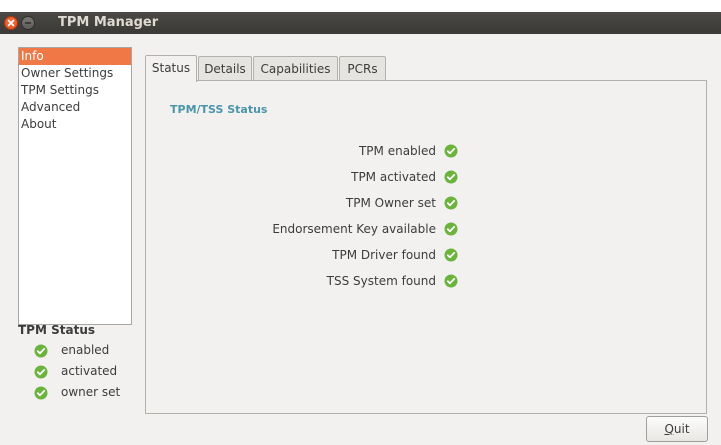  I want to click on status-item-tss-system: TSS System found, so click(305, 281).